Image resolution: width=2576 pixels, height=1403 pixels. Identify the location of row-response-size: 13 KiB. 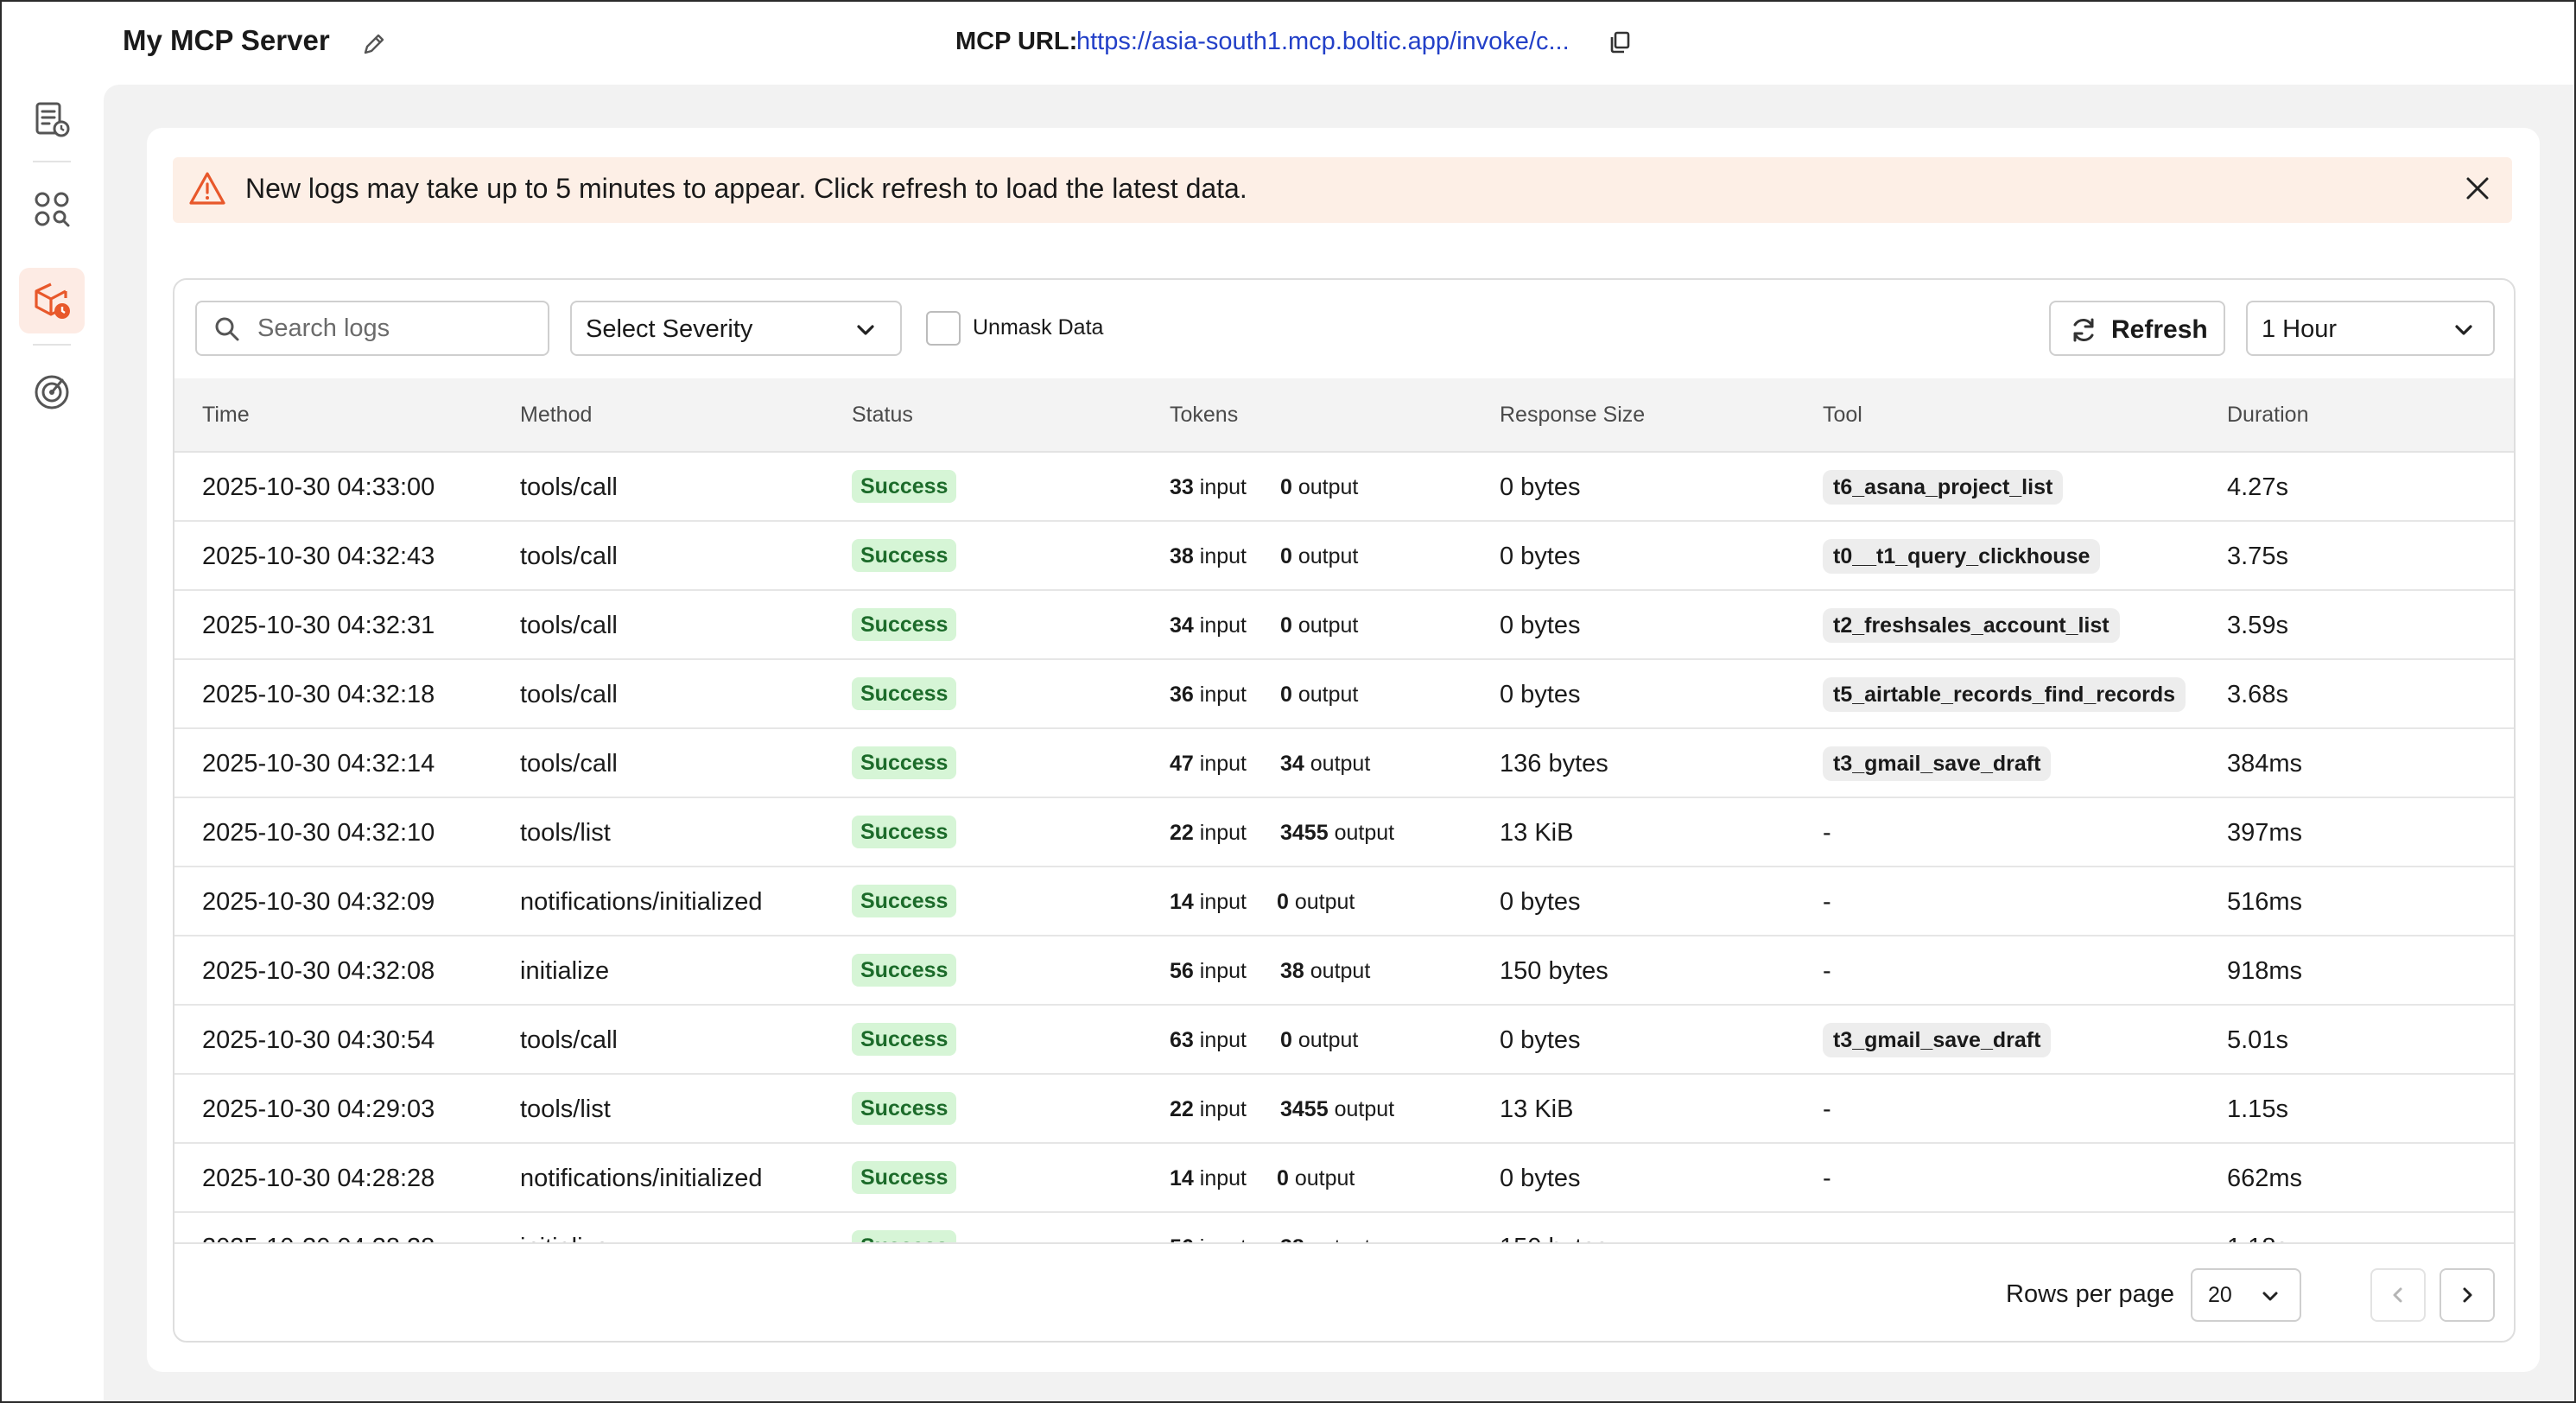
(1537, 1109).